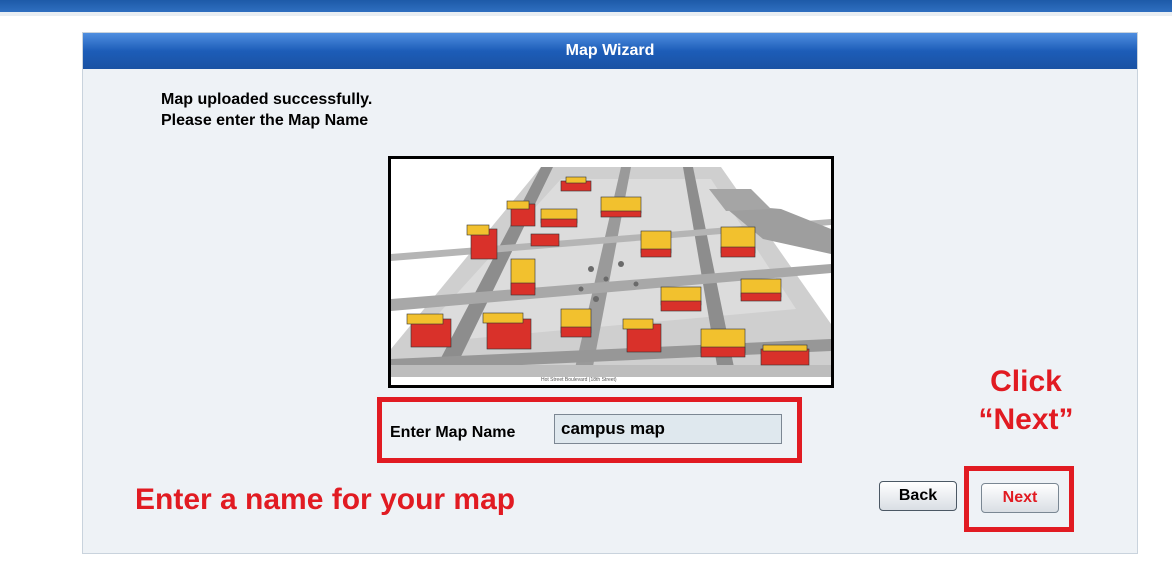  Describe the element at coordinates (918, 496) in the screenshot. I see `back-button: Back` at that location.